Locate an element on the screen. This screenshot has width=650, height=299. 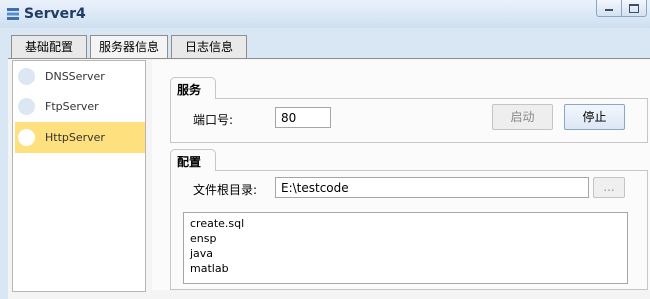
server-item-http: HttpServer is located at coordinates (80, 137).